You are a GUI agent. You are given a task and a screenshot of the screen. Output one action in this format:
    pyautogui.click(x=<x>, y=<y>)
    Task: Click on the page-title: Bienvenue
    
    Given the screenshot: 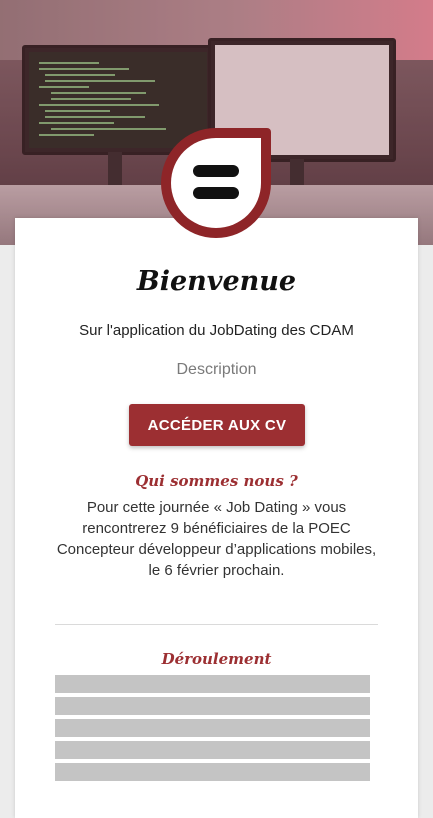 What is the action you would take?
    pyautogui.click(x=216, y=281)
    